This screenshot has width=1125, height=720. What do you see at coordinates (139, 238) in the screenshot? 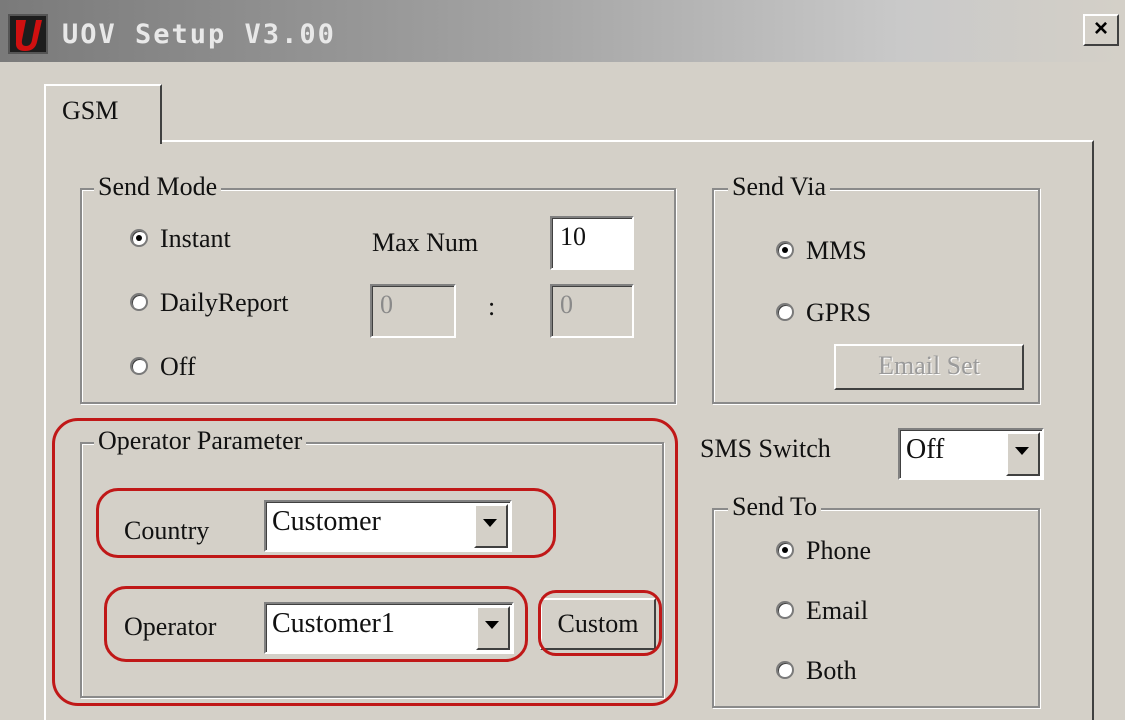
I see `radio-instant-indicator` at bounding box center [139, 238].